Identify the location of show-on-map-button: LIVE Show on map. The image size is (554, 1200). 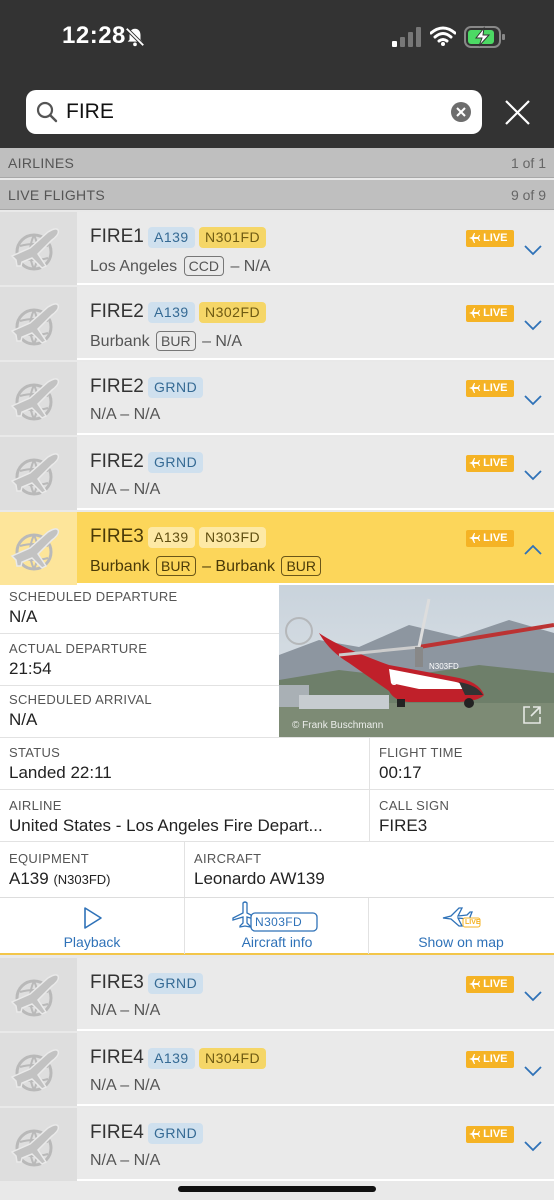
(461, 926).